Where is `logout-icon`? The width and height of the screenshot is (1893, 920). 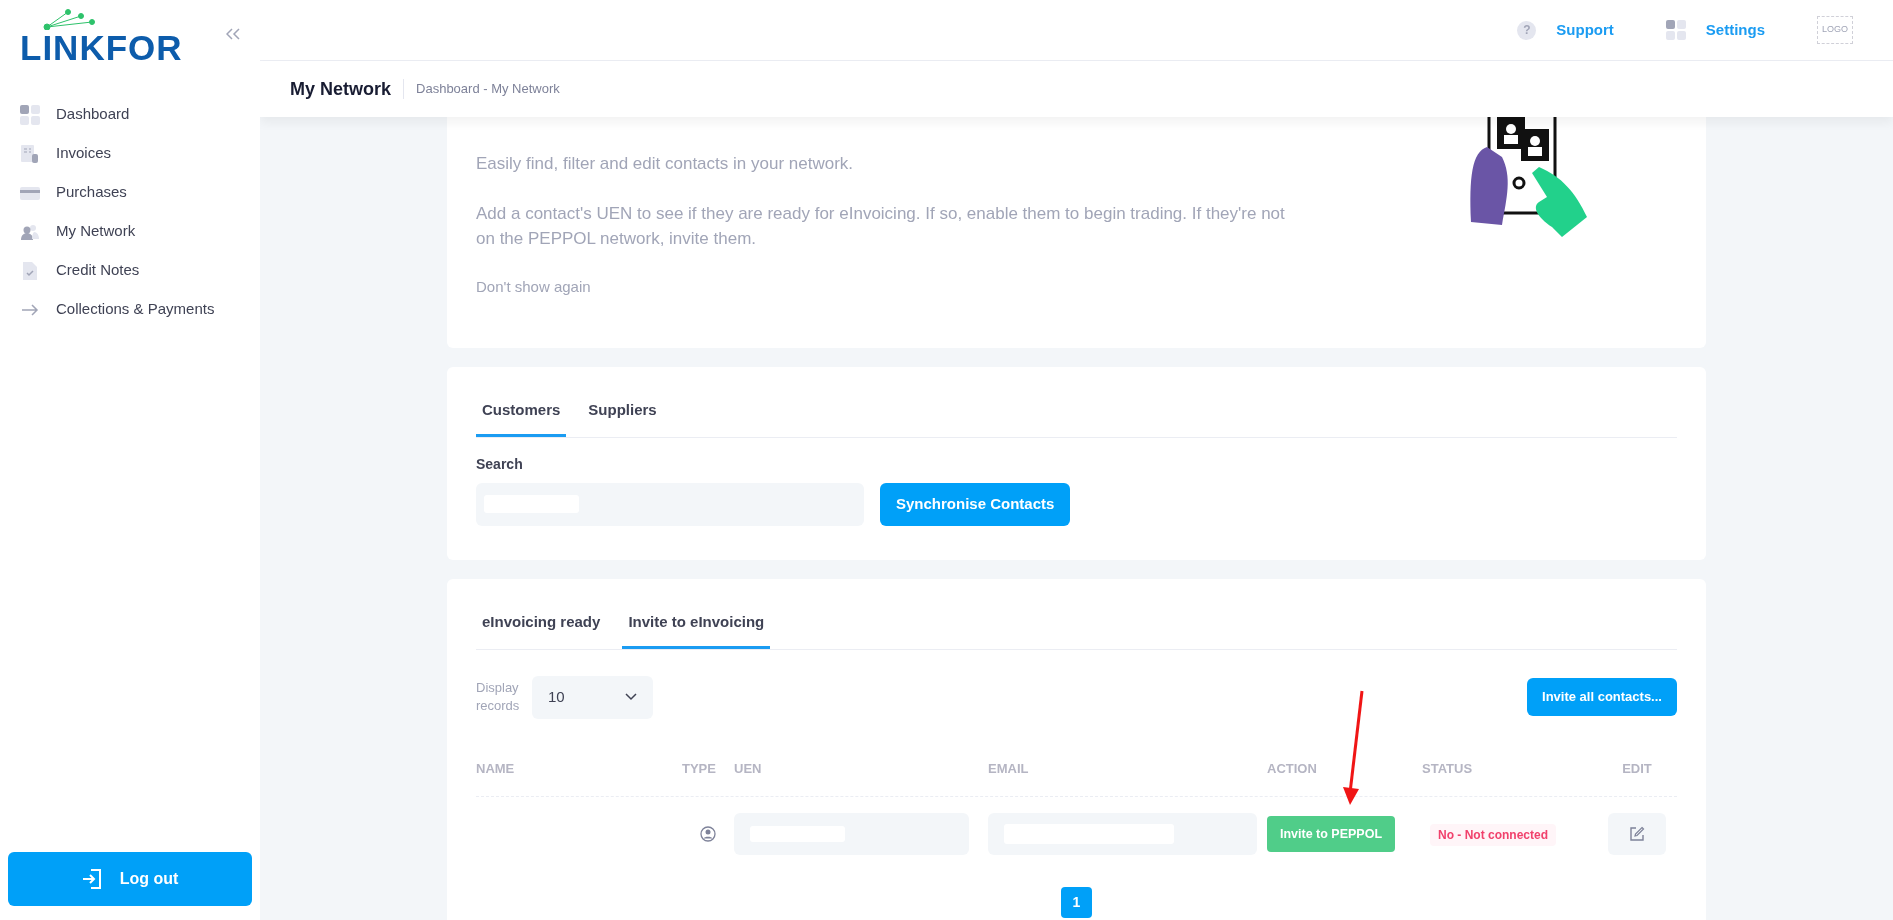 logout-icon is located at coordinates (92, 879).